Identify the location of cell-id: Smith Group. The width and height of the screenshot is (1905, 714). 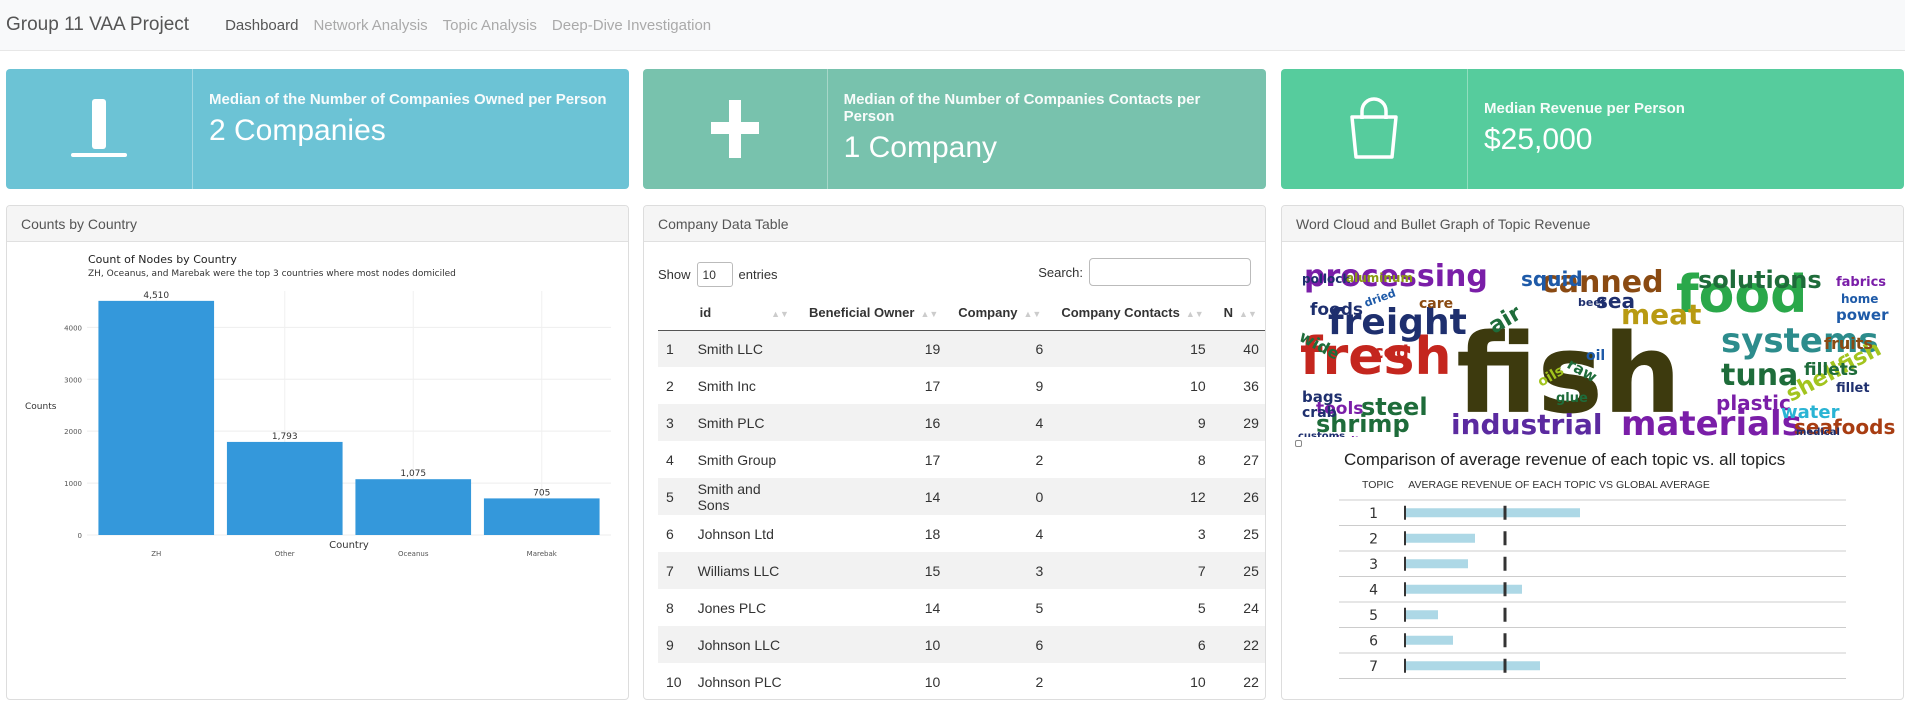
(737, 459).